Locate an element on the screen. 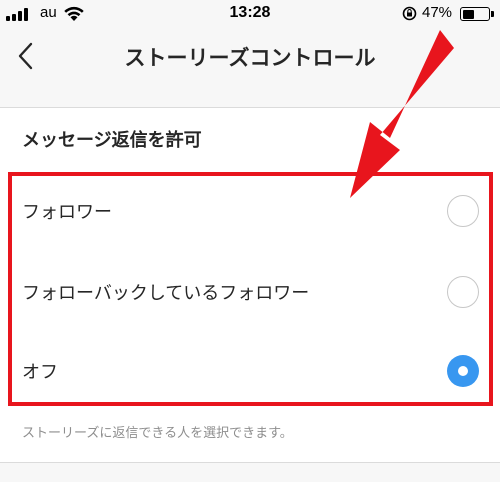 The height and width of the screenshot is (482, 500). option-label: オフ is located at coordinates (40, 372).